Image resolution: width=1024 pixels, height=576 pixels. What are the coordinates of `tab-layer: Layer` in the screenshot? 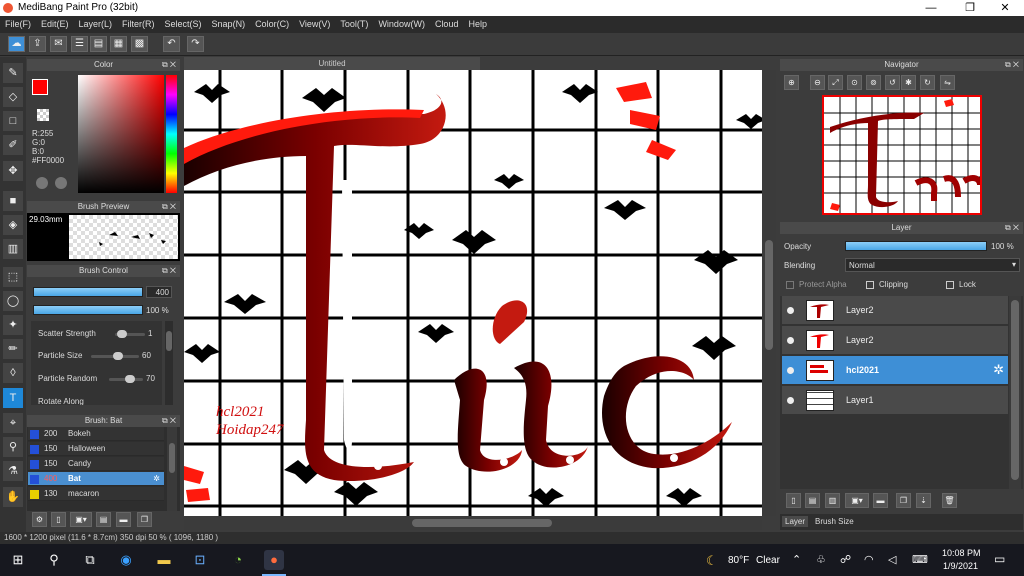 It's located at (795, 521).